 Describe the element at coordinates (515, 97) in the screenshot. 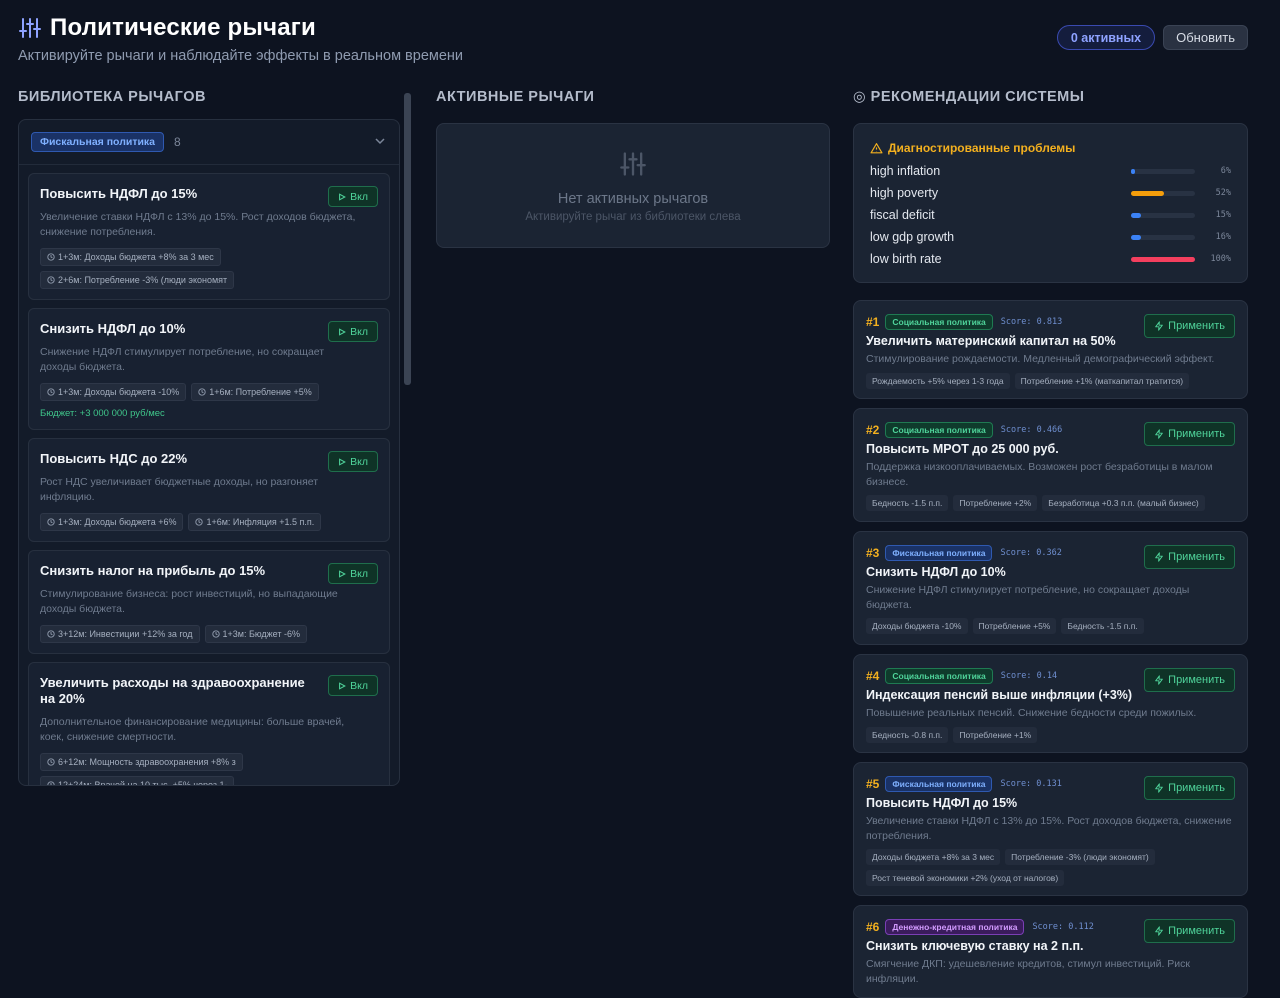

I see `active-title: АКТИВНЫЕ РЫЧАГИ` at that location.